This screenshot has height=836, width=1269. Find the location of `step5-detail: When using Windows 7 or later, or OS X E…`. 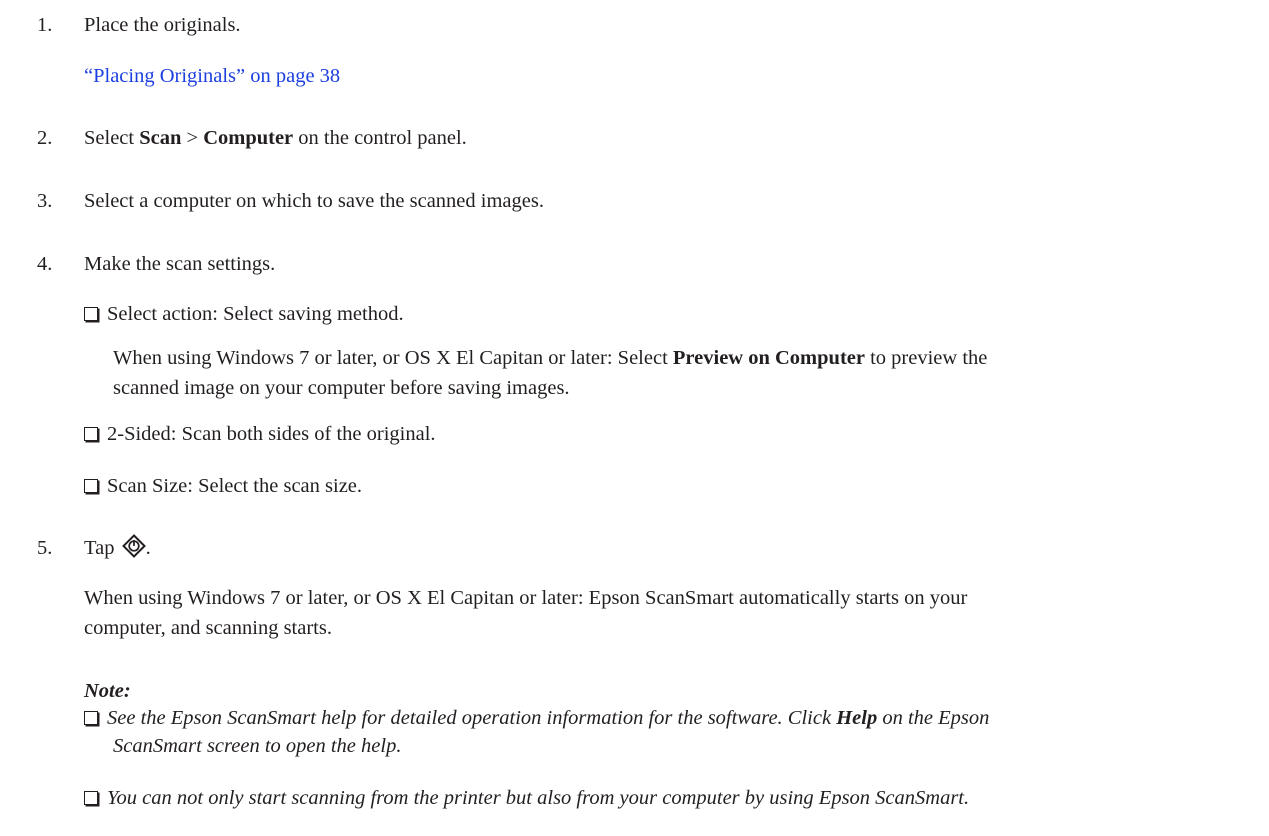

step5-detail: When using Windows 7 or later, or OS X E… is located at coordinates (526, 613).